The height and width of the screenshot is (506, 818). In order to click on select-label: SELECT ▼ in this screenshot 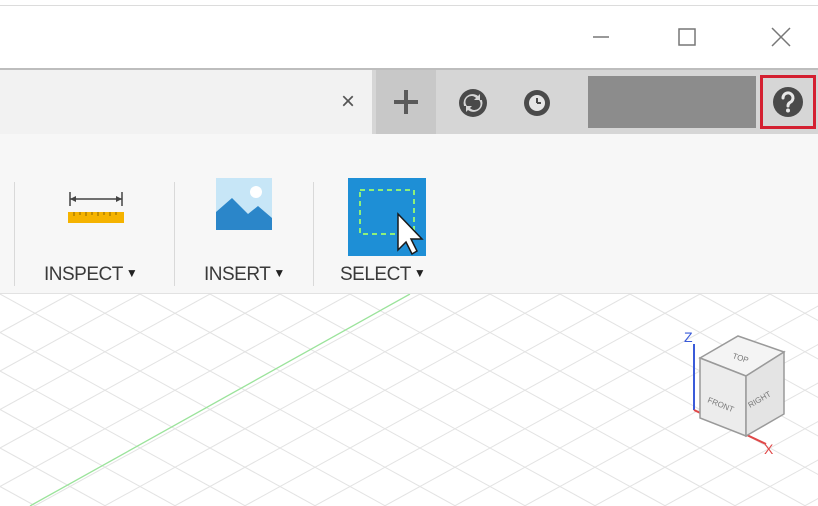, I will do `click(383, 274)`.